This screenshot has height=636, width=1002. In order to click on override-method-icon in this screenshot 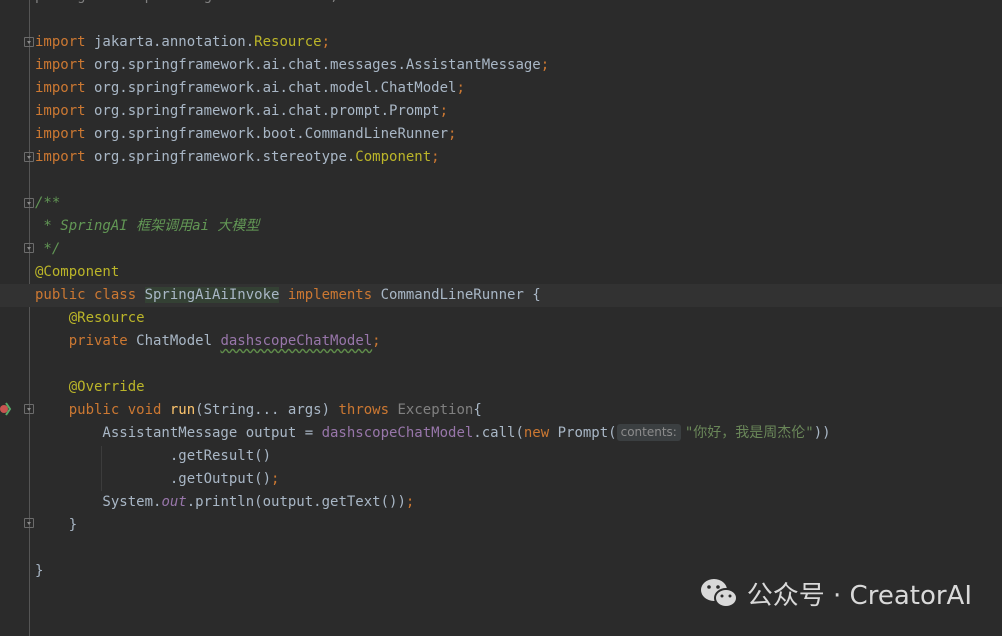, I will do `click(6, 409)`.